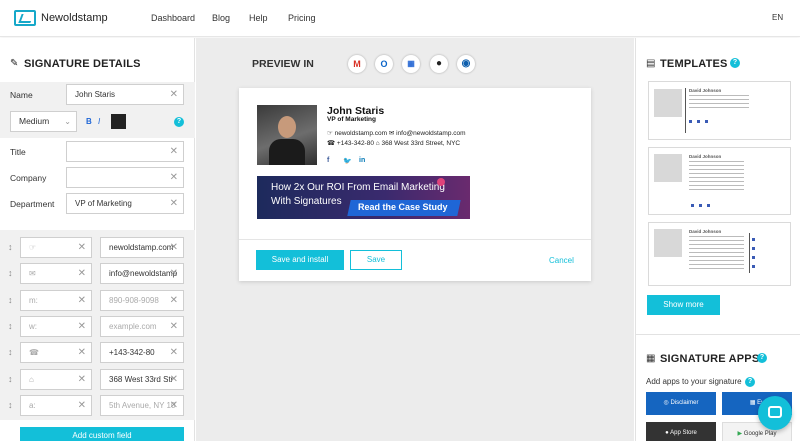 The image size is (800, 441). What do you see at coordinates (33, 326) in the screenshot?
I see `contact-icon-label: w:` at bounding box center [33, 326].